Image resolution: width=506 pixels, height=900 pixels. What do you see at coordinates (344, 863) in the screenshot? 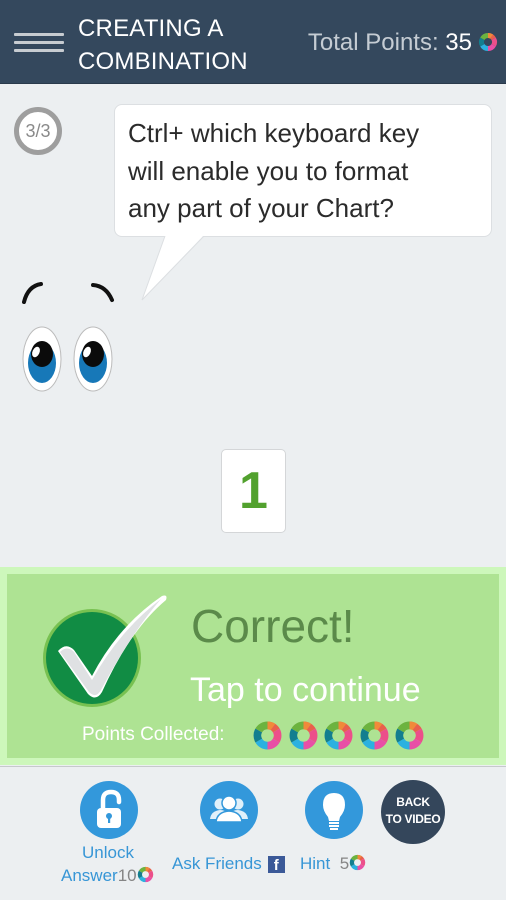
I see `hint-cost: 5` at bounding box center [344, 863].